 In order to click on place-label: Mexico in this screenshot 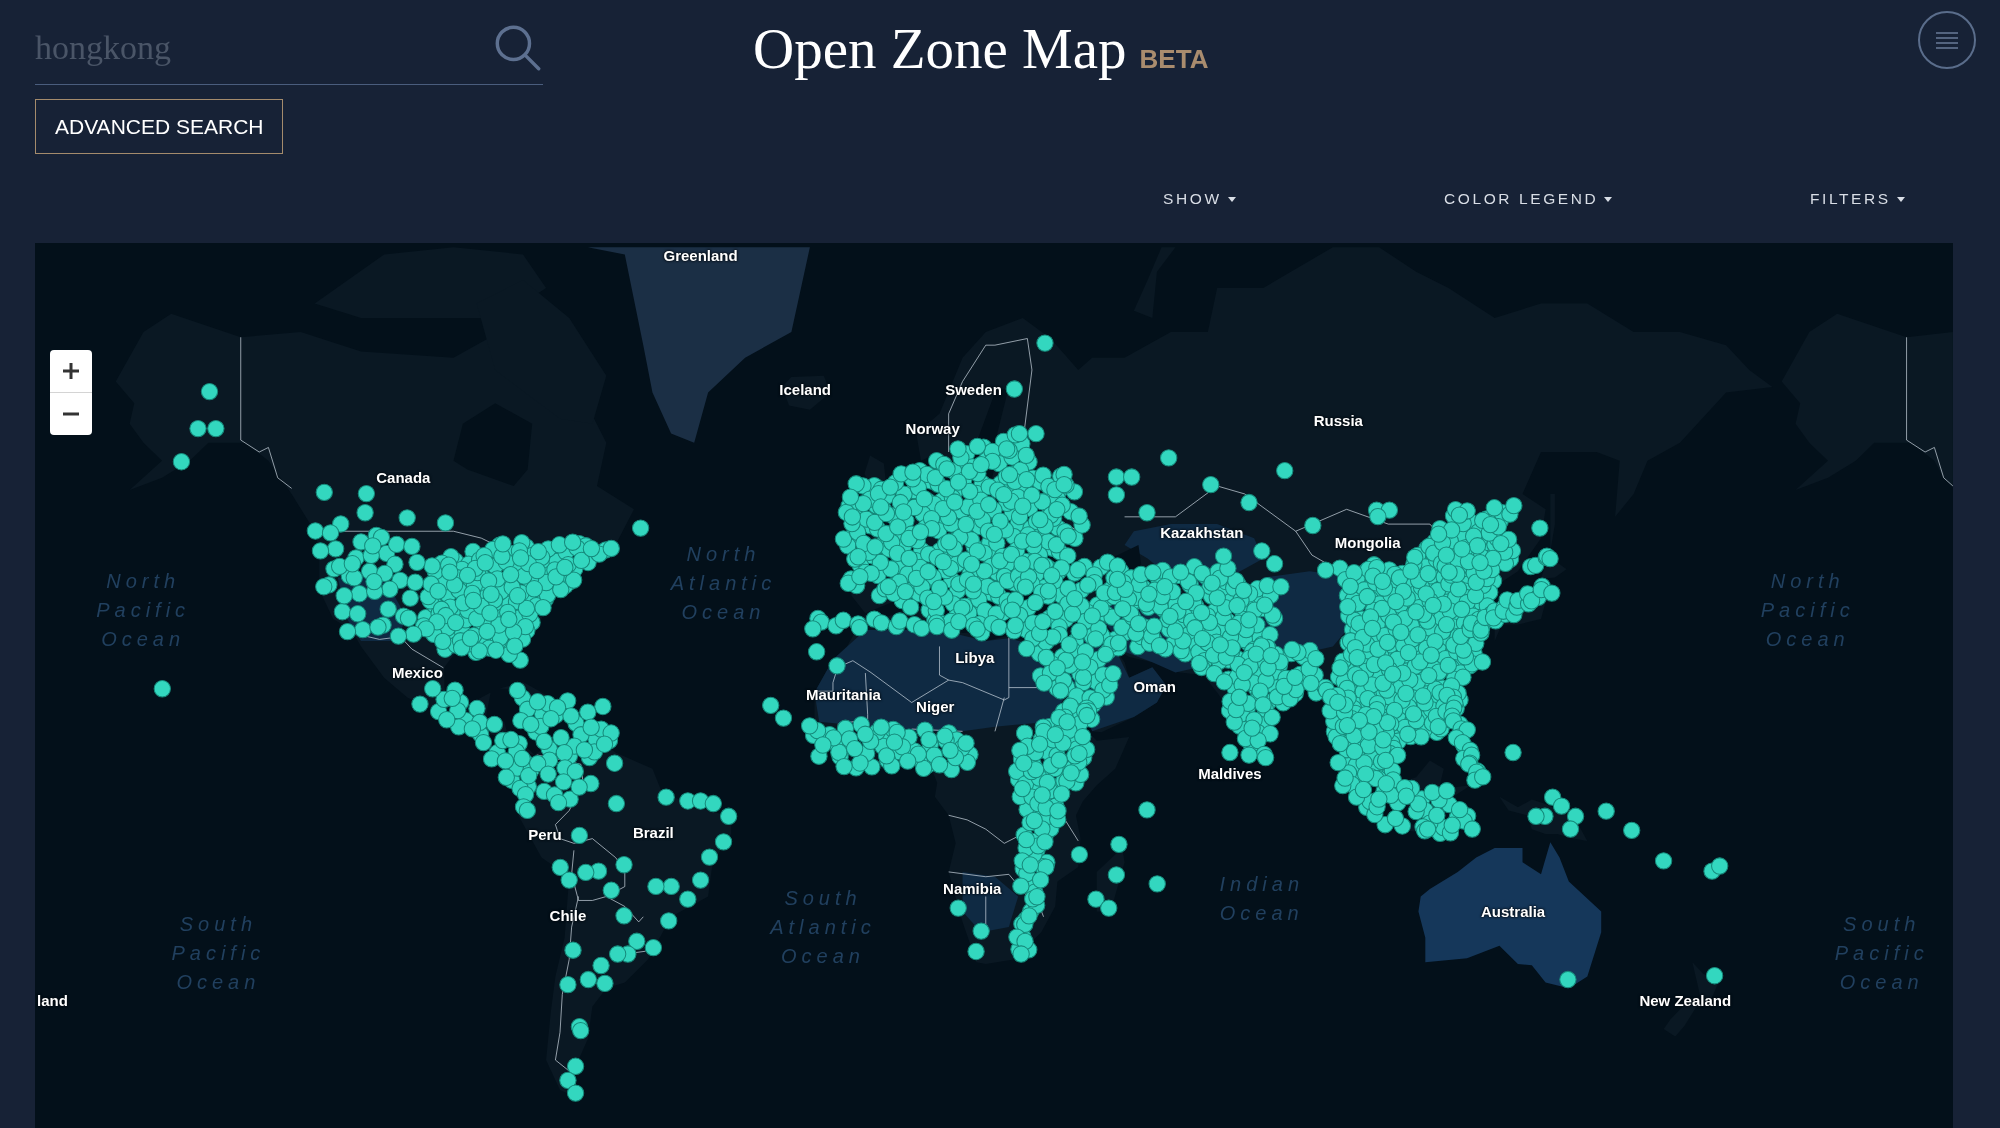, I will do `click(417, 673)`.